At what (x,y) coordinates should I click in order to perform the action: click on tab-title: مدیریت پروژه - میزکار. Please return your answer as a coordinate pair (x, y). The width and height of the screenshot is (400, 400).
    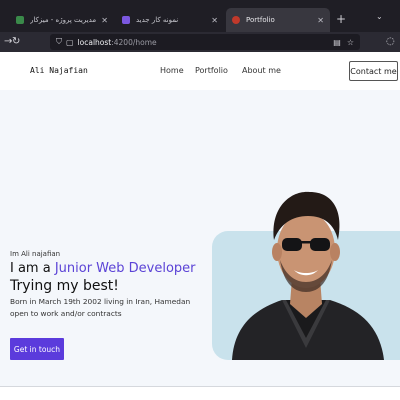
    Looking at the image, I should click on (63, 20).